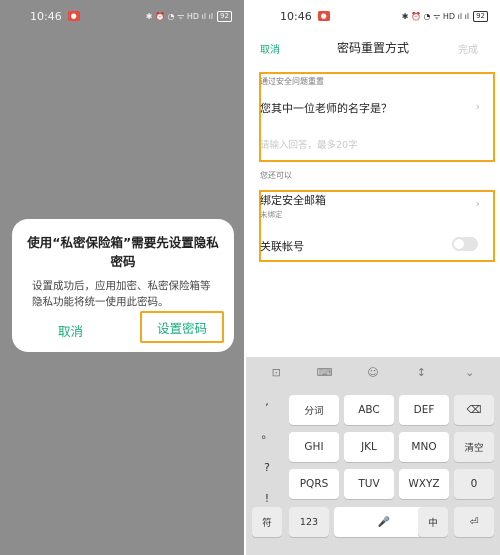  I want to click on security-question-selector: 您其中一位老师的名字是？, so click(326, 108).